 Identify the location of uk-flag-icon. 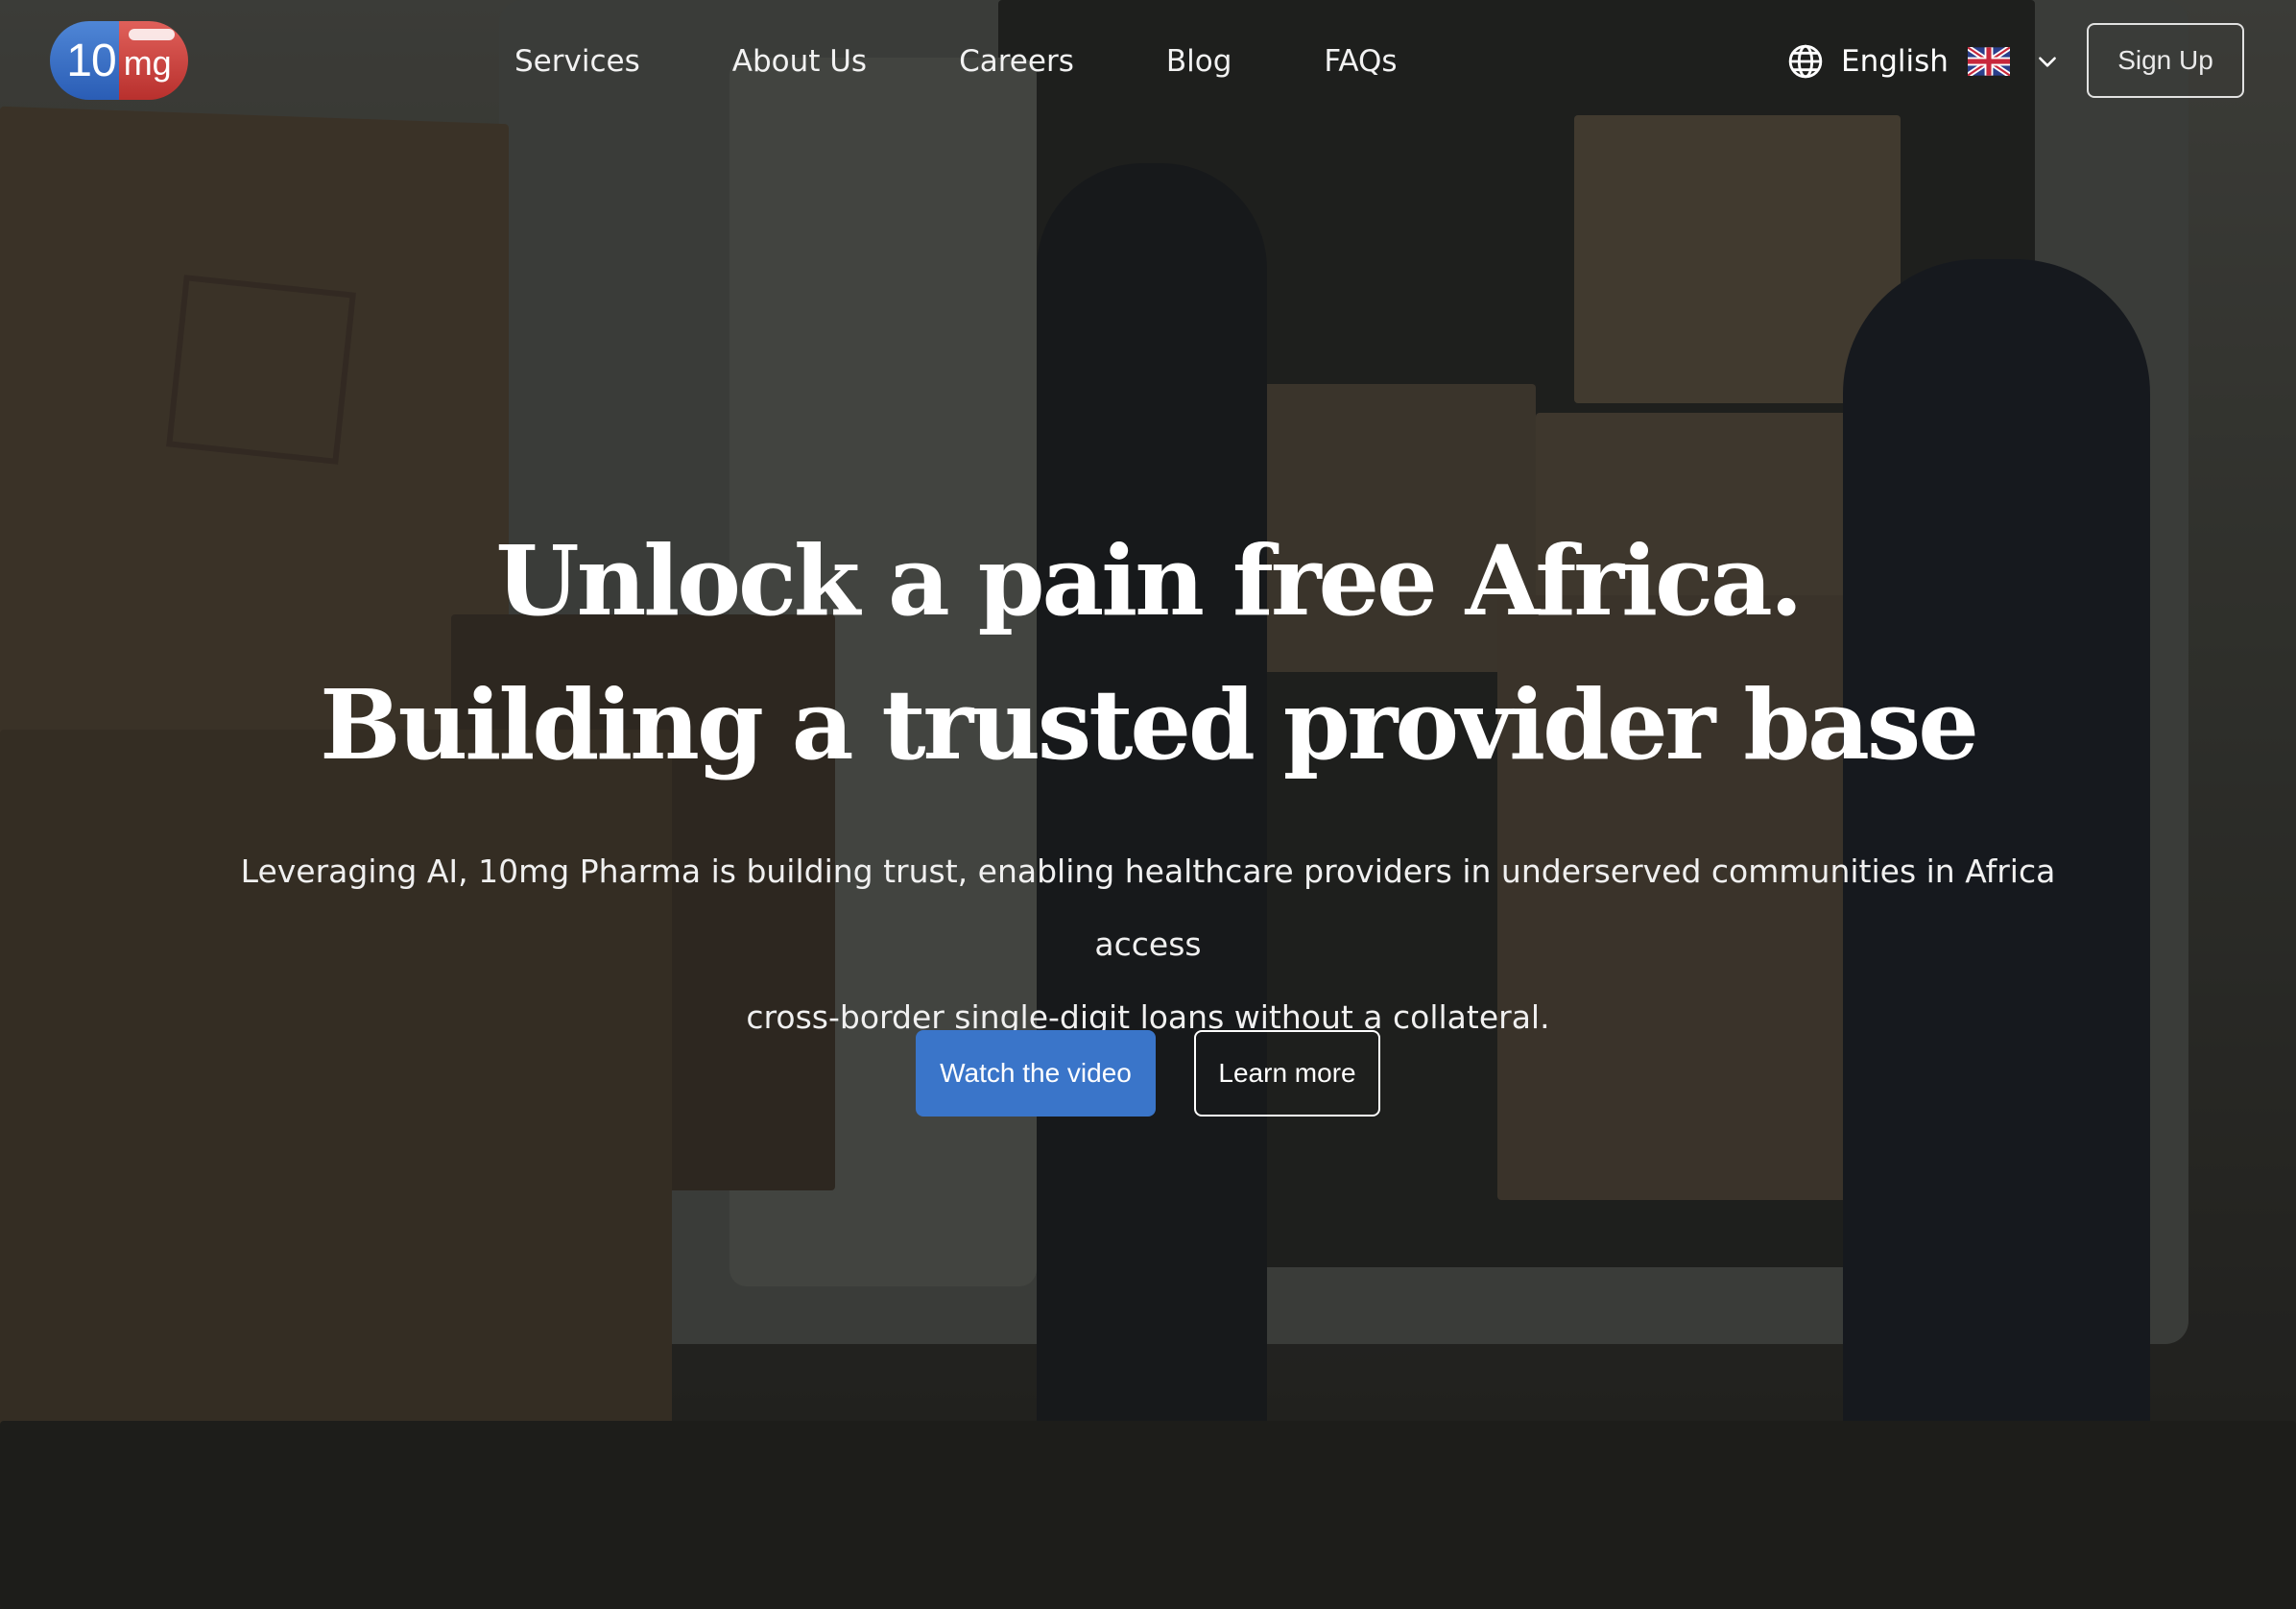
(1989, 61).